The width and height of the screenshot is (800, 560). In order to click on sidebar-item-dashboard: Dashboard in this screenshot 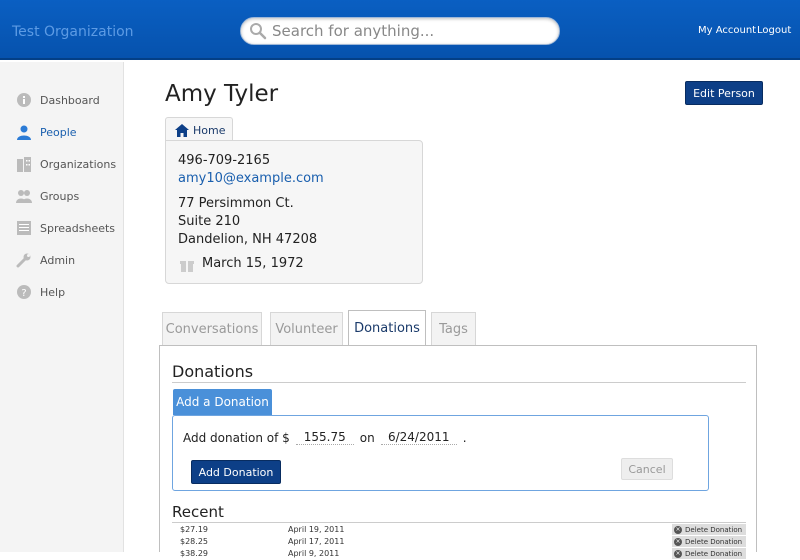, I will do `click(68, 100)`.